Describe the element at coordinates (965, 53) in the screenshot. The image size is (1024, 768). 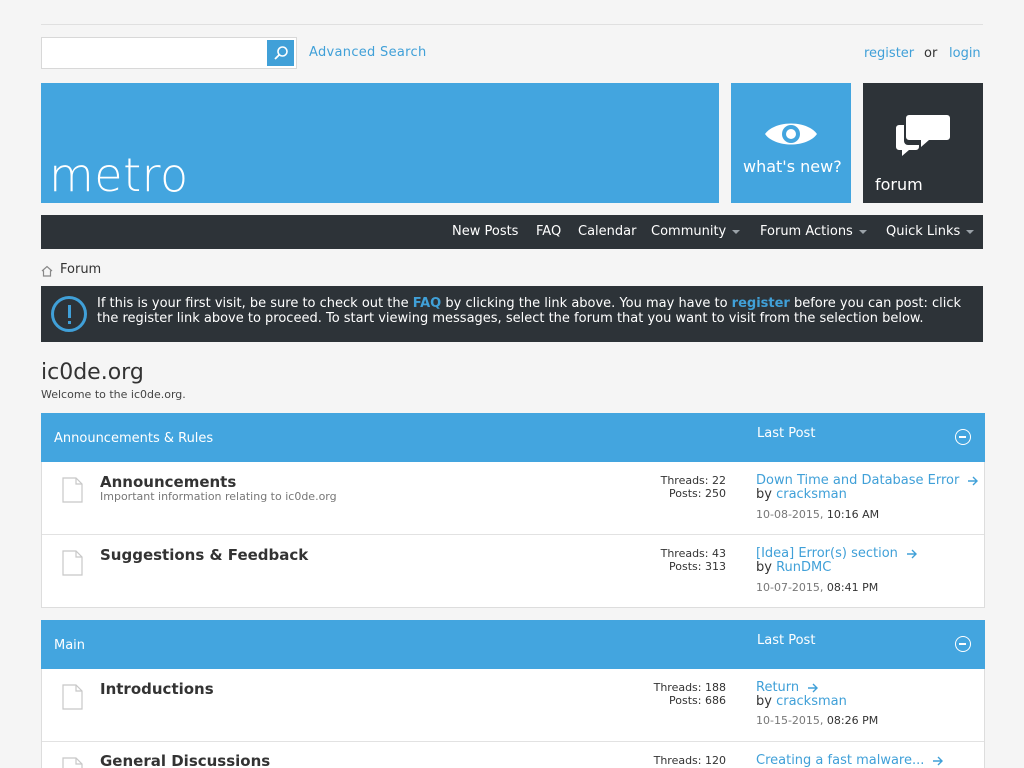
I see `login-link: login` at that location.